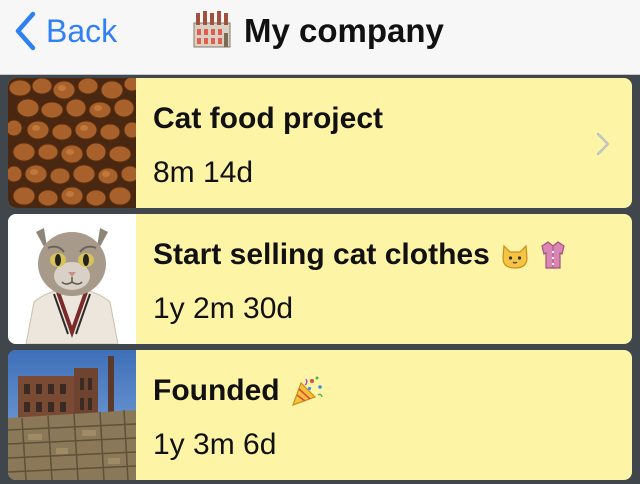 The width and height of the screenshot is (640, 484). What do you see at coordinates (203, 172) in the screenshot?
I see `row-duration: 8m 14d` at bounding box center [203, 172].